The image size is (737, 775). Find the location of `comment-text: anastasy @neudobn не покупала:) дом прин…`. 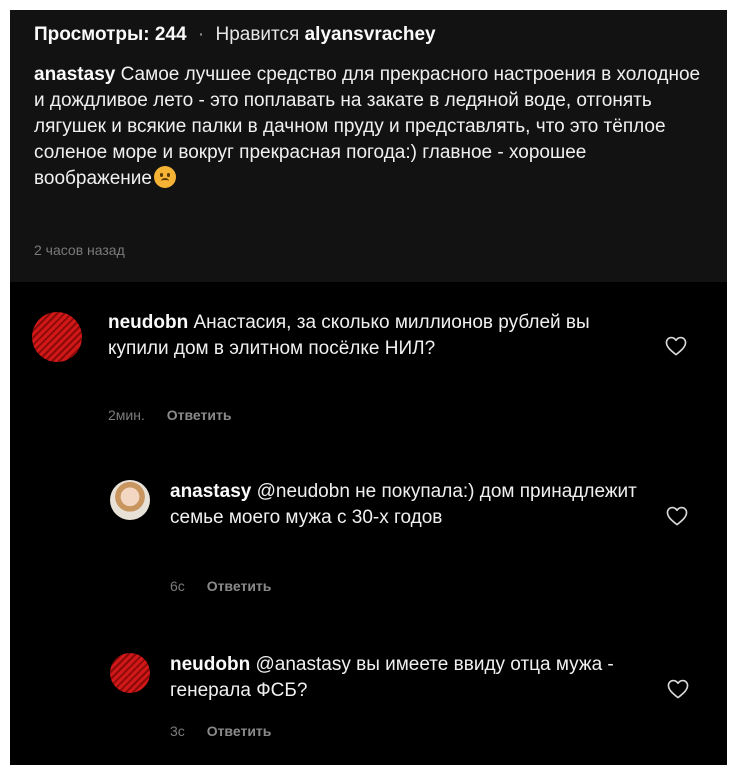

comment-text: anastasy @neudobn не покупала:) дом прин… is located at coordinates (410, 505).